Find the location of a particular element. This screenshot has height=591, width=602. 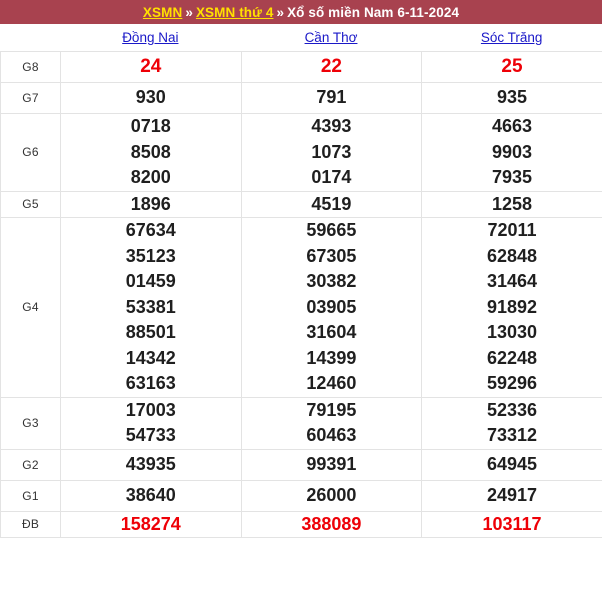

prize-cell: 38640 is located at coordinates (151, 495).